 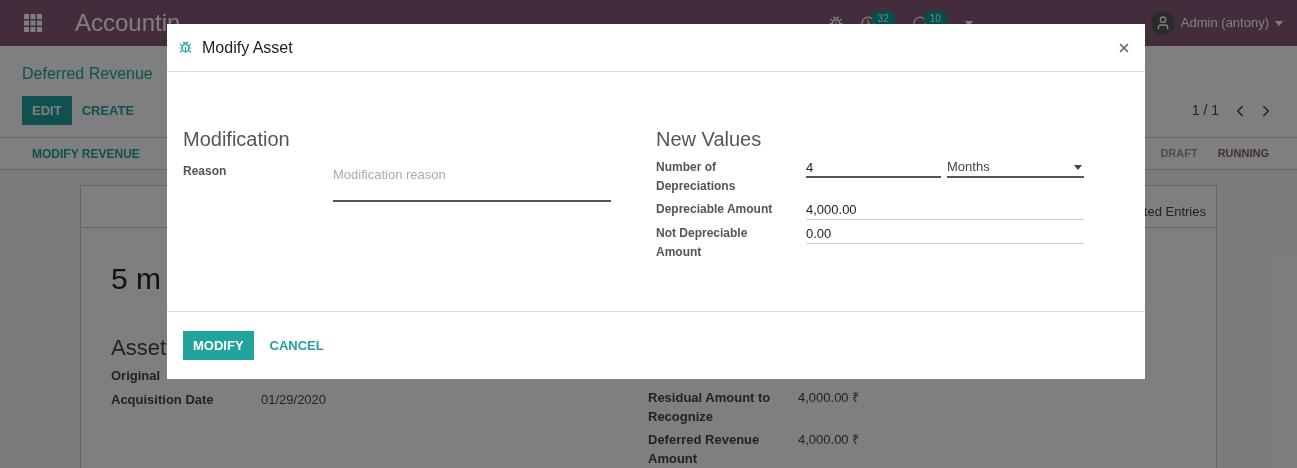 I want to click on unit-select: Months, so click(x=1015, y=168).